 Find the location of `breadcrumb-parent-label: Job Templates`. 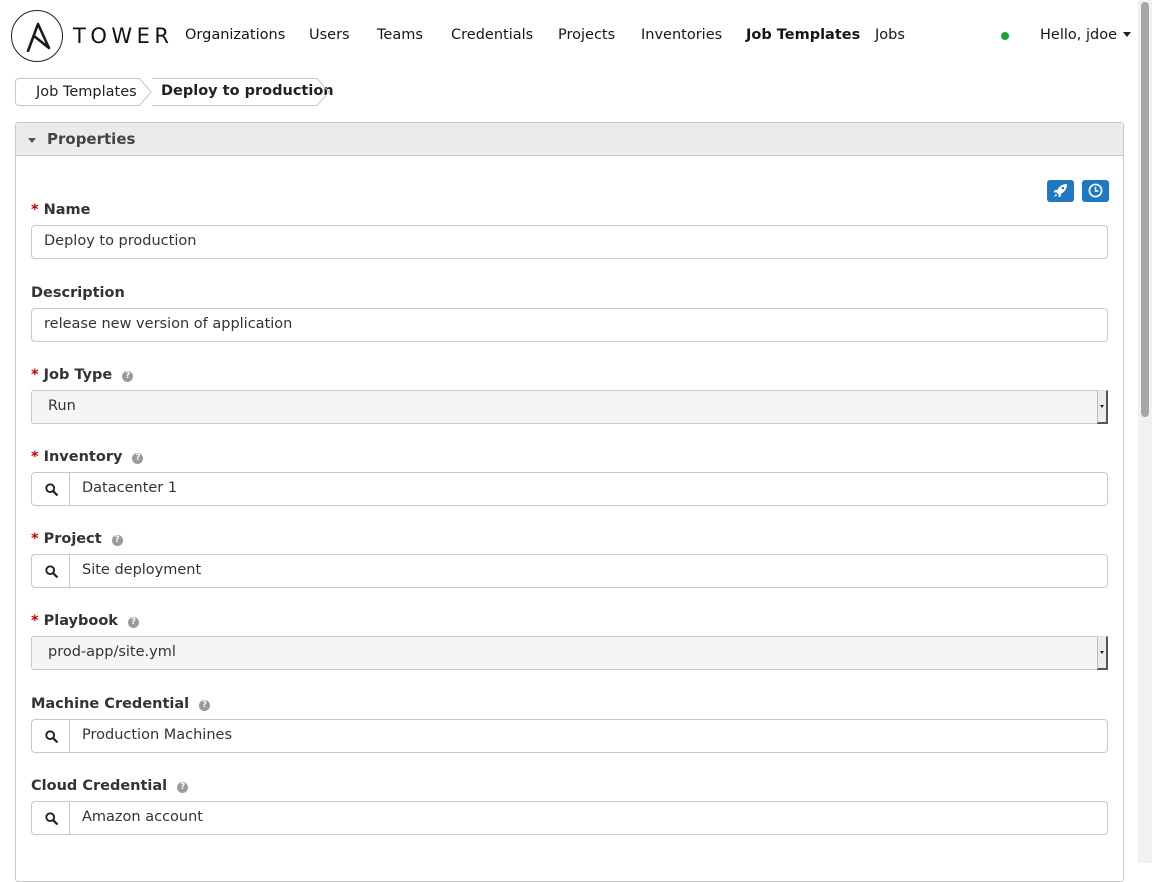

breadcrumb-parent-label: Job Templates is located at coordinates (86, 92).